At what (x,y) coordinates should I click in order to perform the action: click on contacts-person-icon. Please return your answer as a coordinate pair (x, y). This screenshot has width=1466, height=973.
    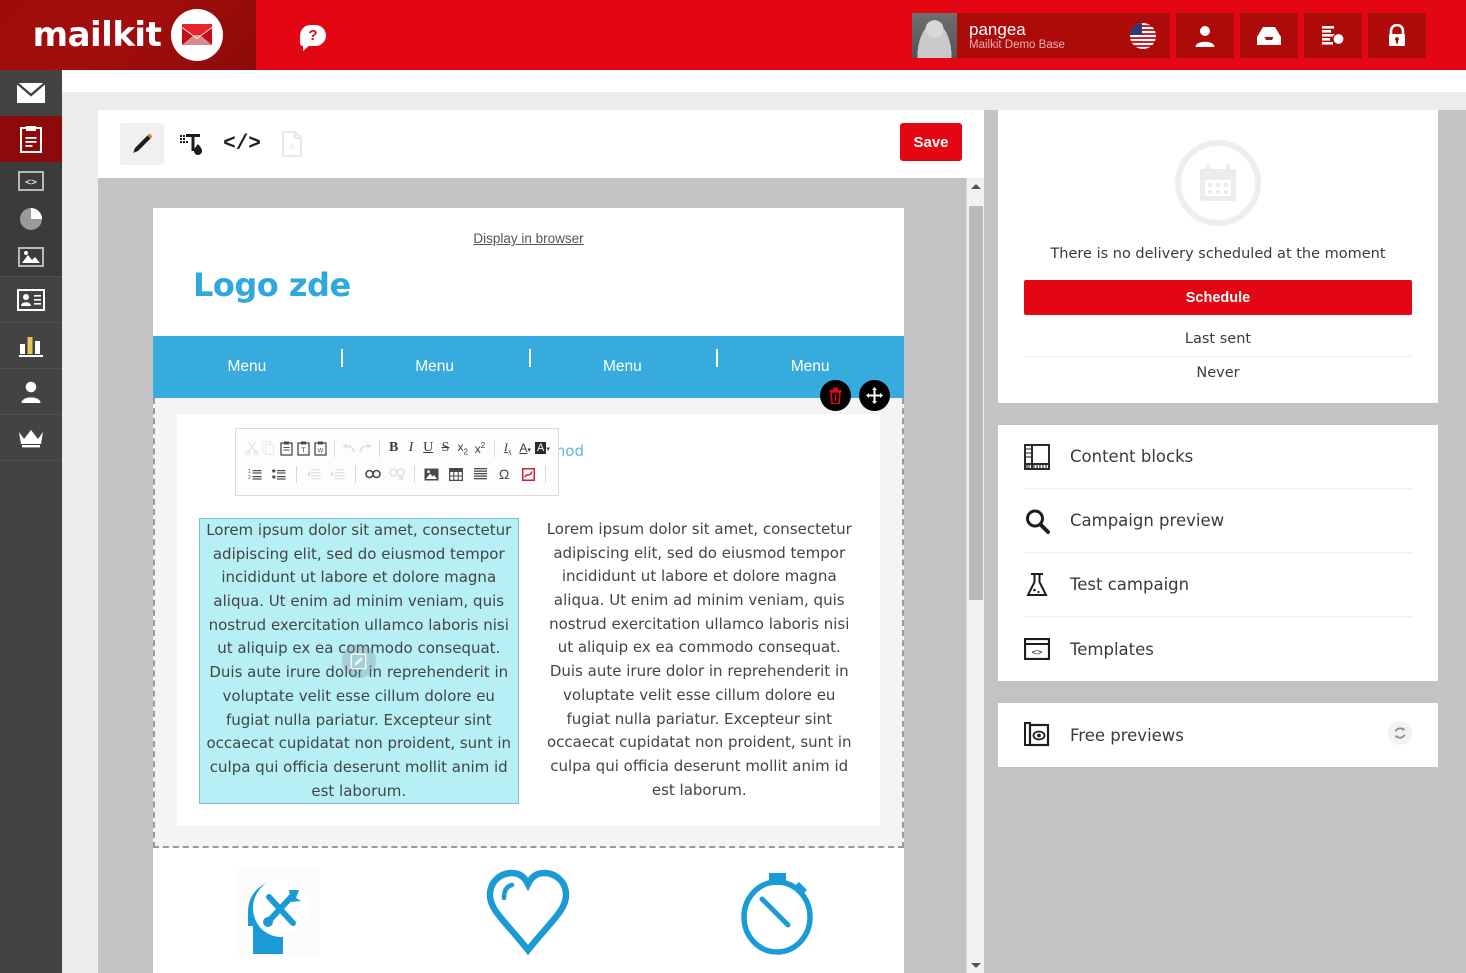
    Looking at the image, I should click on (1205, 36).